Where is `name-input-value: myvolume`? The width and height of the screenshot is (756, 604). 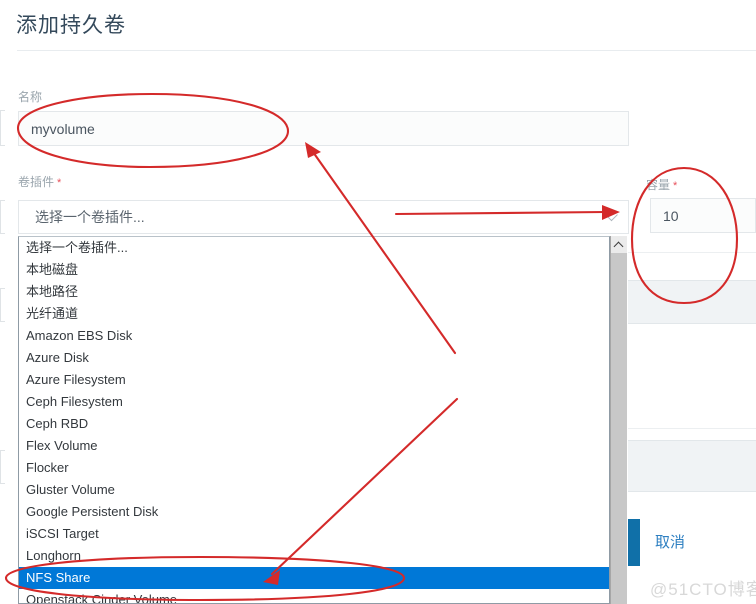
name-input-value: myvolume is located at coordinates (63, 128).